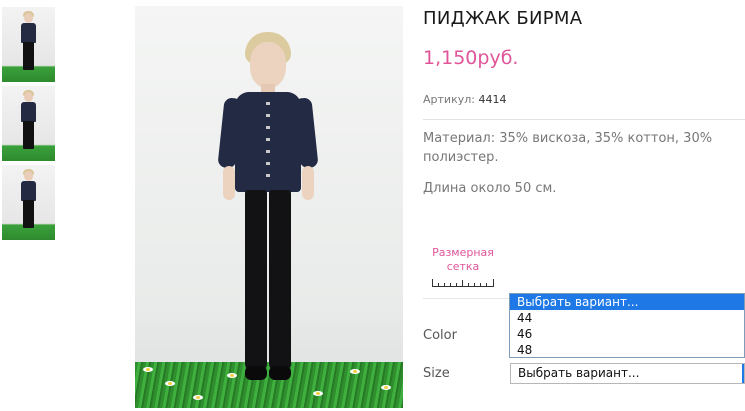 This screenshot has height=411, width=745. What do you see at coordinates (440, 335) in the screenshot?
I see `color-option-label: Color` at bounding box center [440, 335].